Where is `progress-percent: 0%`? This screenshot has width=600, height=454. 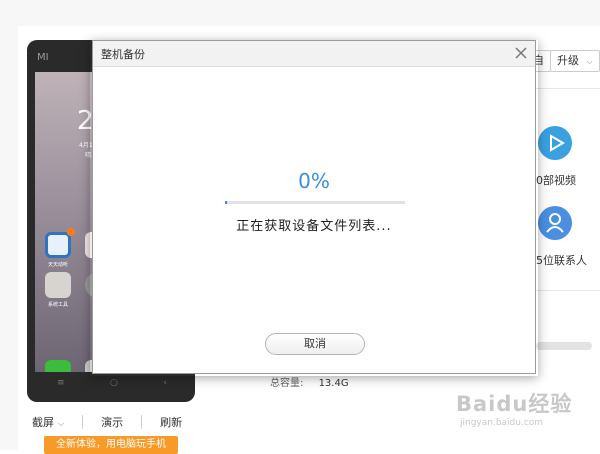 progress-percent: 0% is located at coordinates (314, 181).